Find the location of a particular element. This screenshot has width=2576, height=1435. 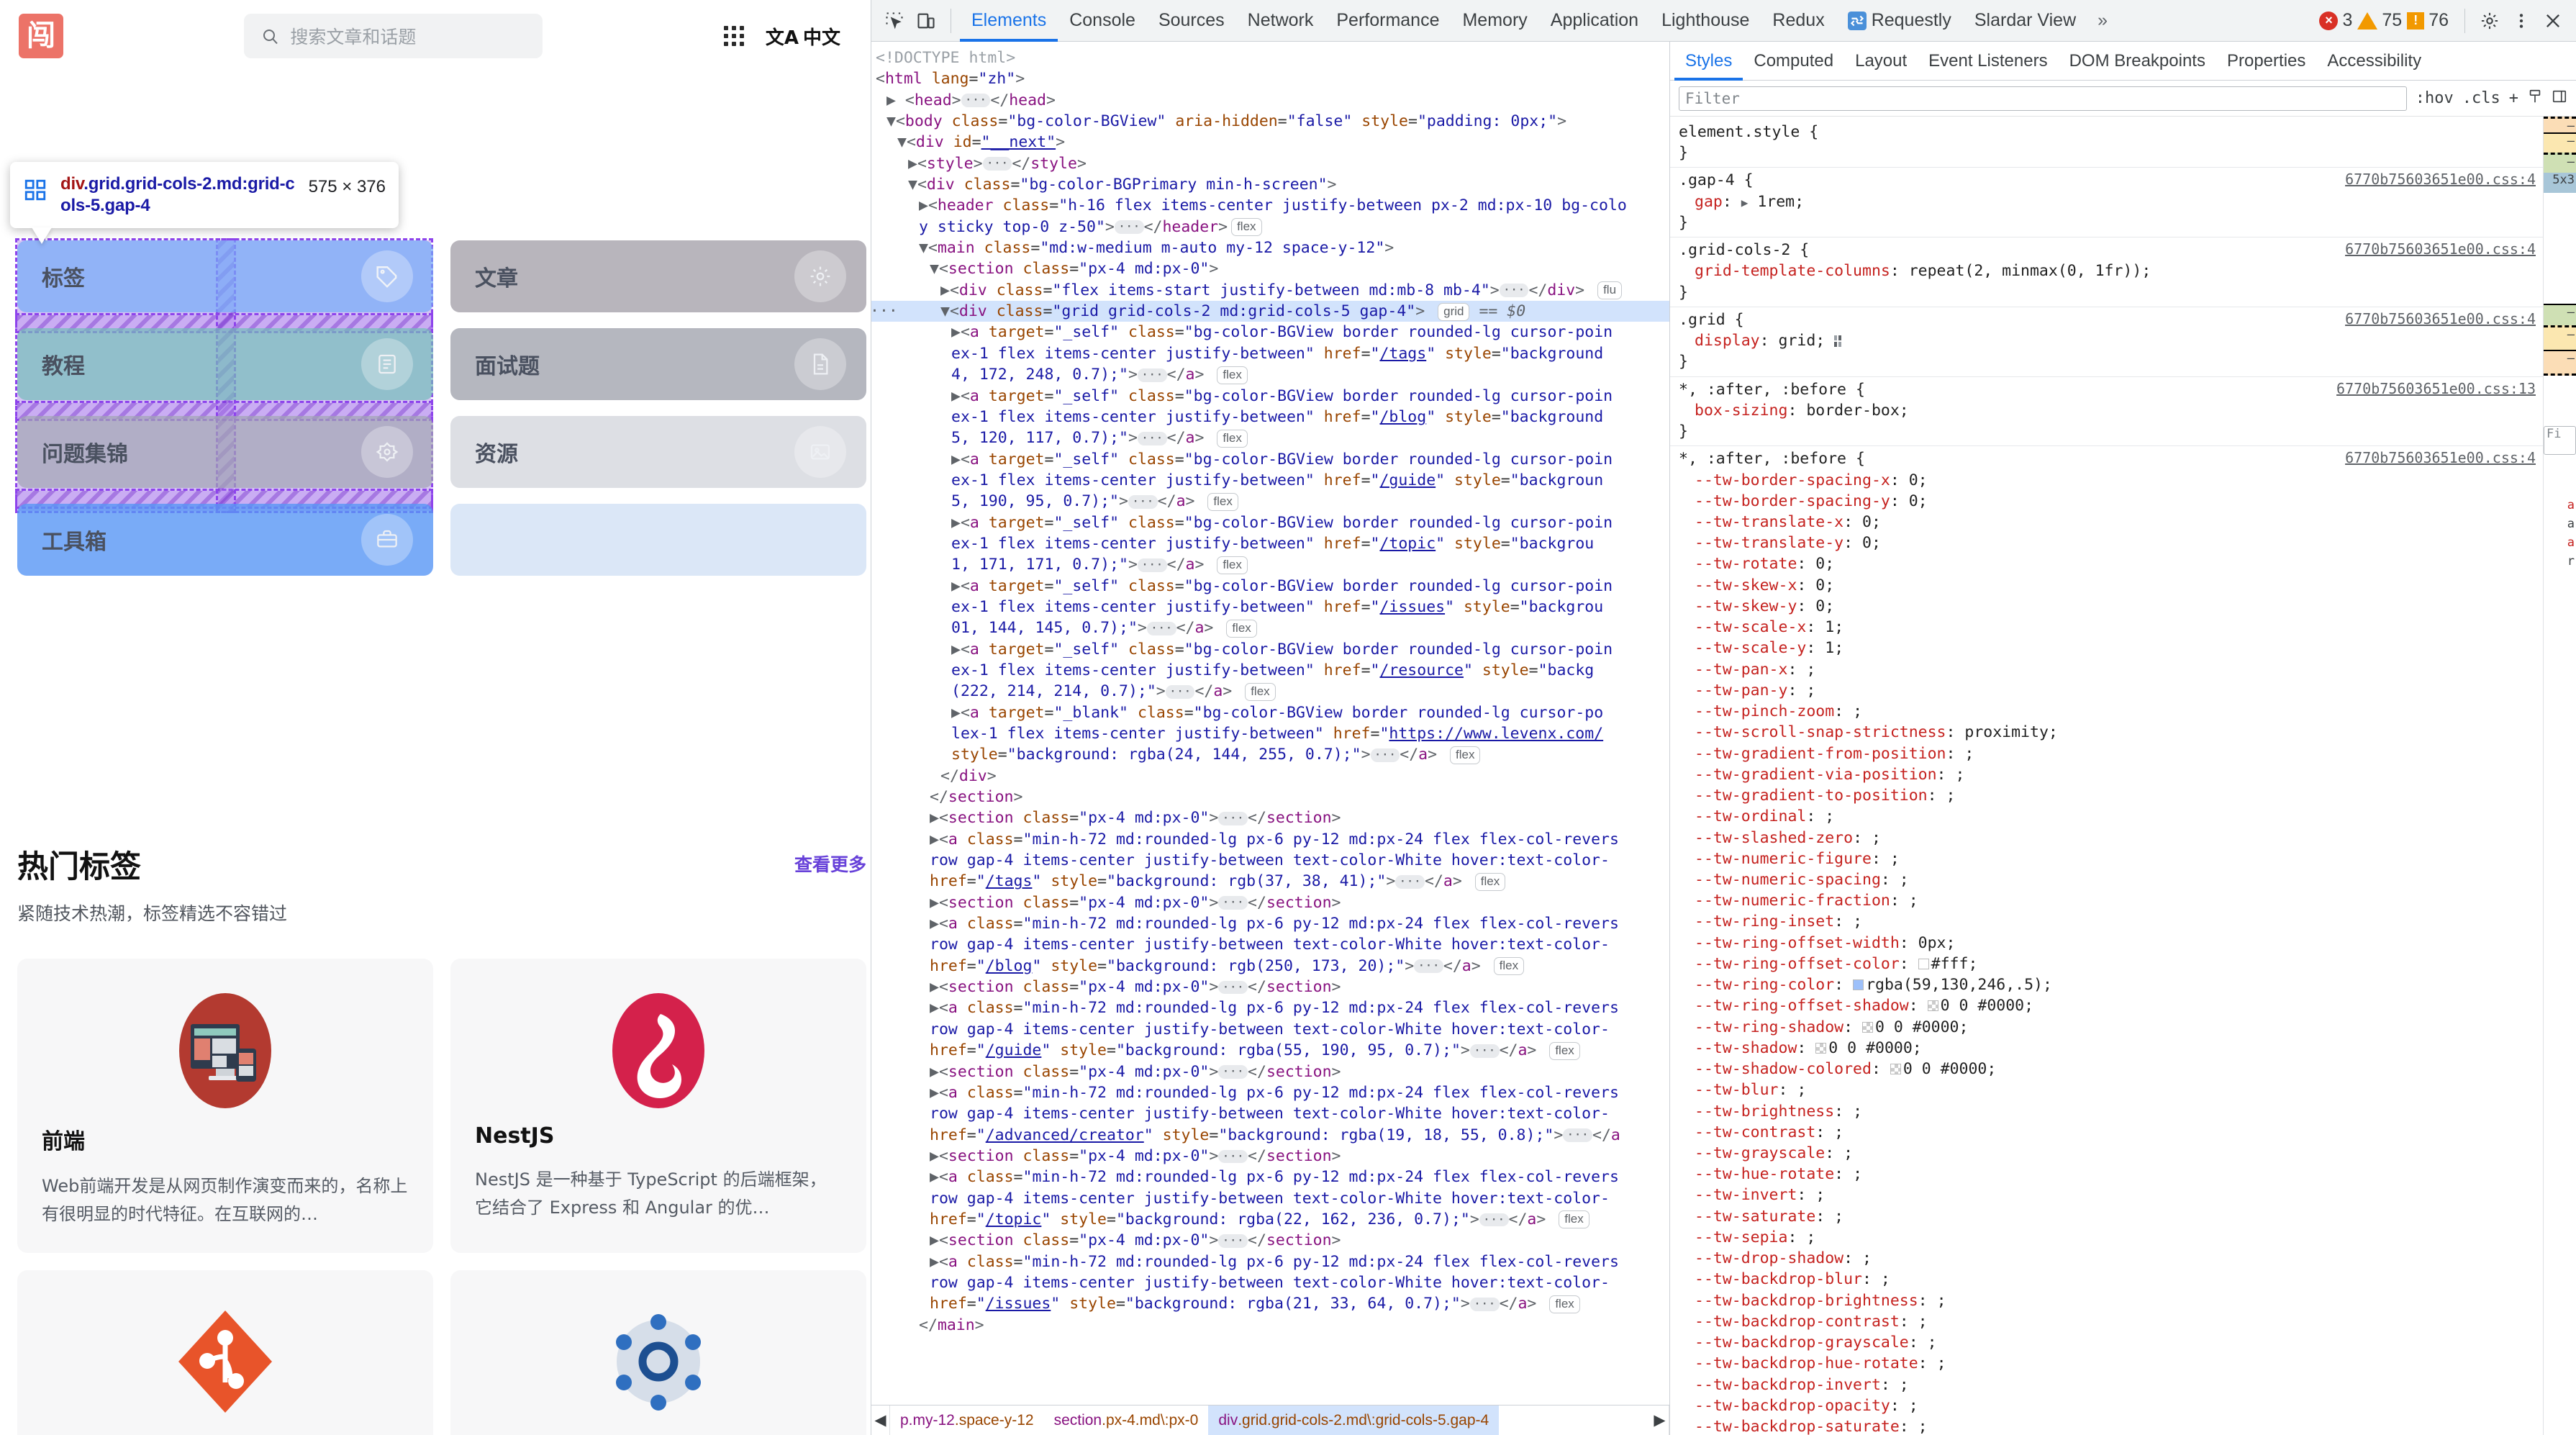

add-style-rule-icon: + is located at coordinates (2513, 98).